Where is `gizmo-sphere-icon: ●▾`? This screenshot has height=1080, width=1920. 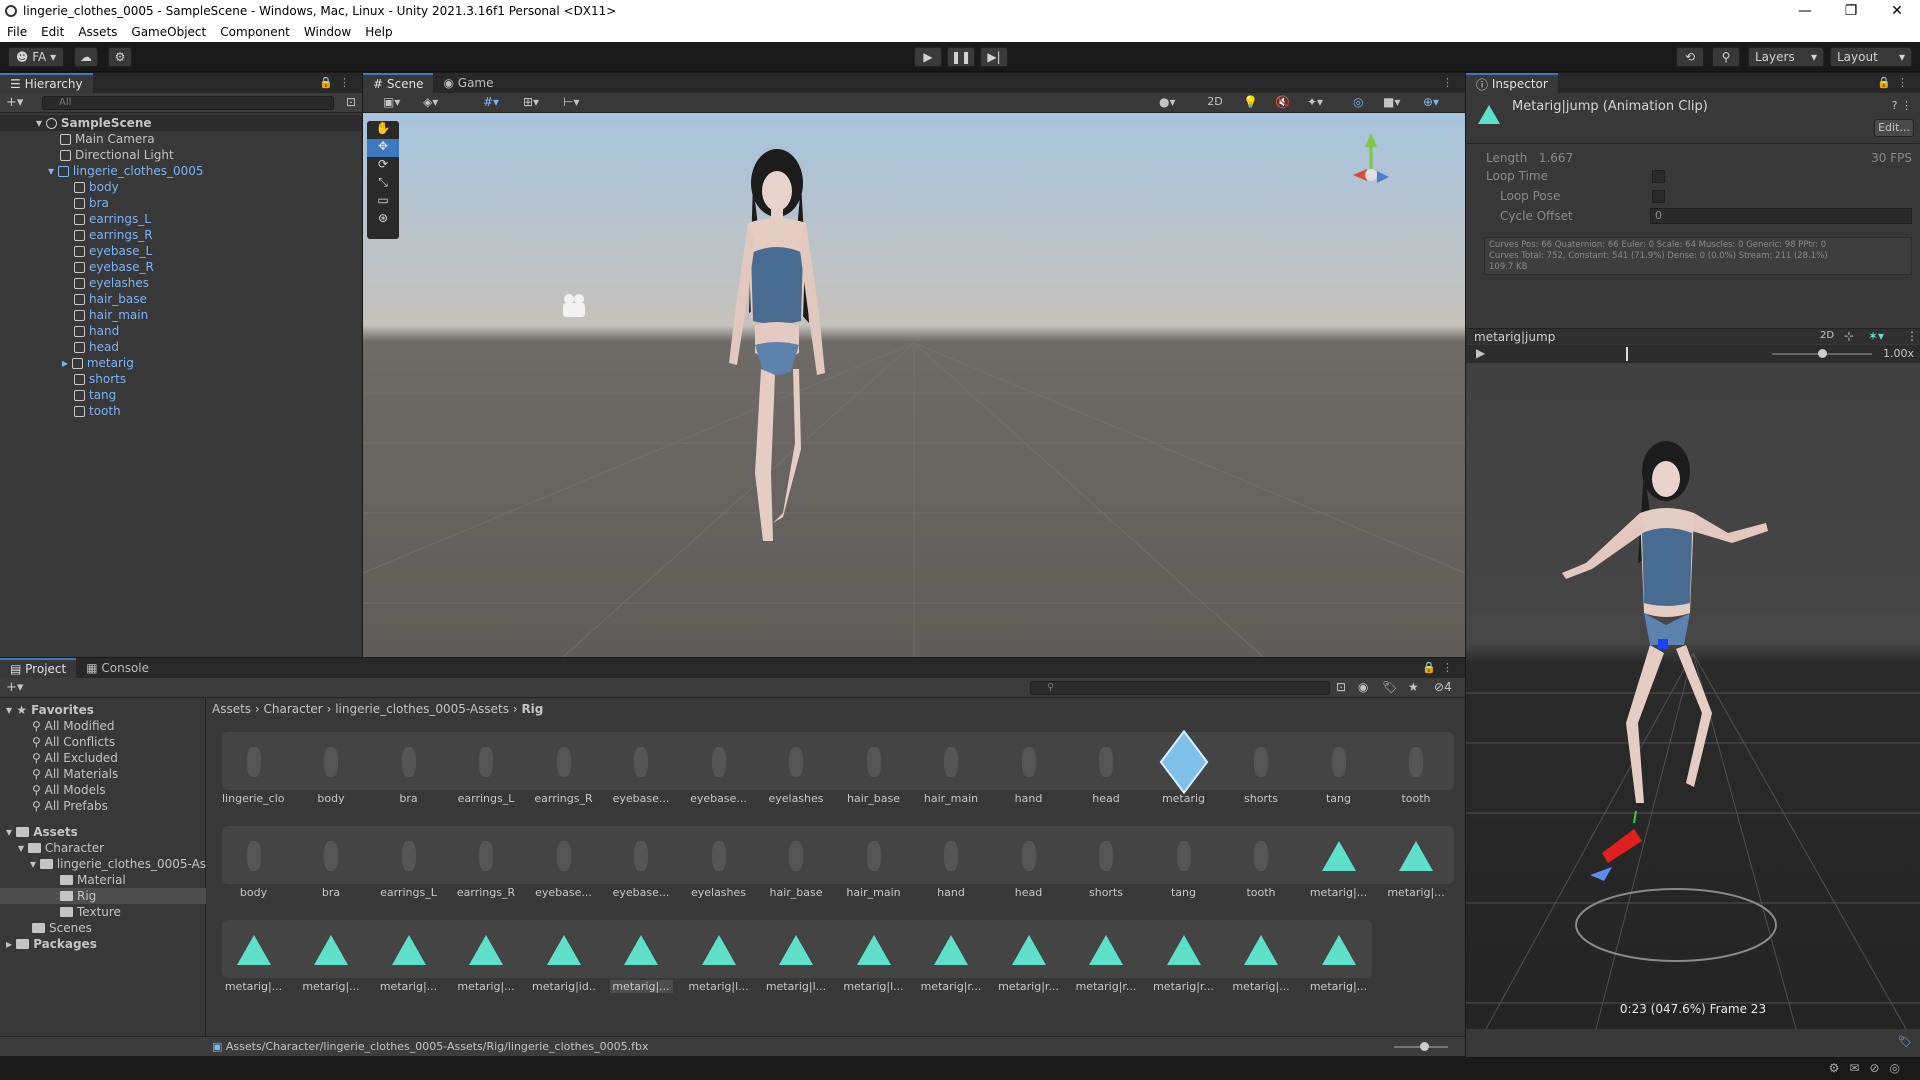
gizmo-sphere-icon: ●▾ is located at coordinates (1167, 102).